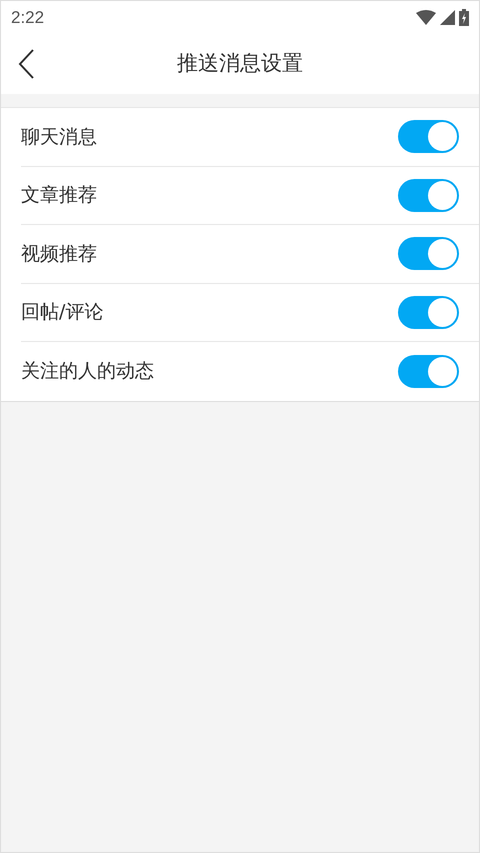  Describe the element at coordinates (27, 17) in the screenshot. I see `status-time: 2:22` at that location.